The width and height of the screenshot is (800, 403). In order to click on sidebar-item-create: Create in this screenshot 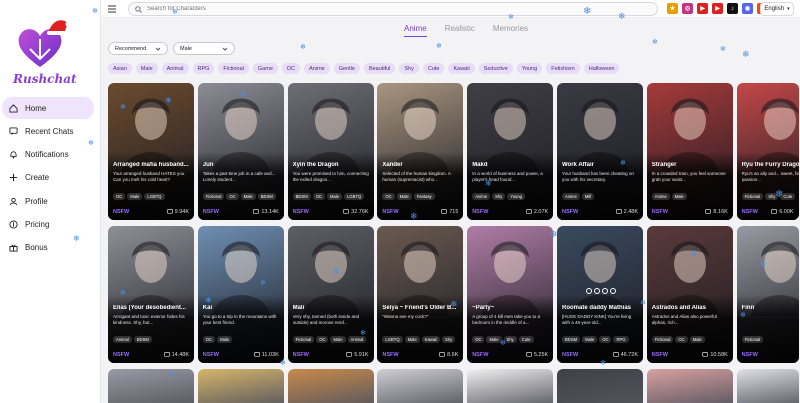, I will do `click(48, 178)`.